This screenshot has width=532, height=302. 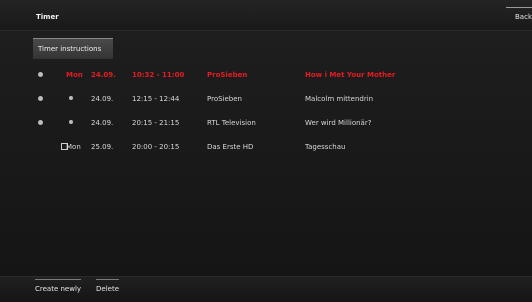 I want to click on page-title: Timer, so click(x=47, y=17).